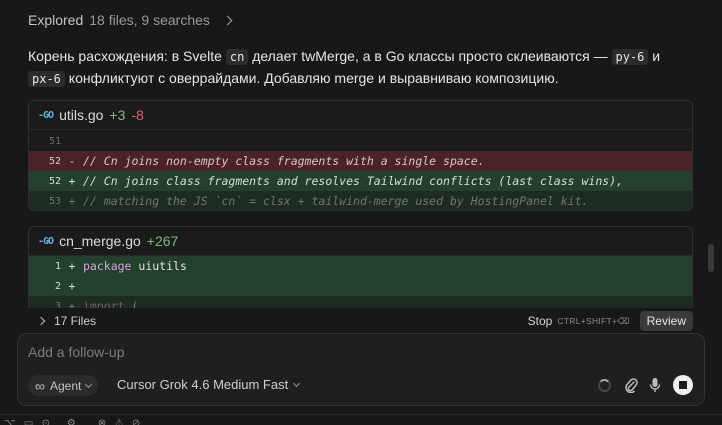  I want to click on inline-code-py6: py-6, so click(630, 57).